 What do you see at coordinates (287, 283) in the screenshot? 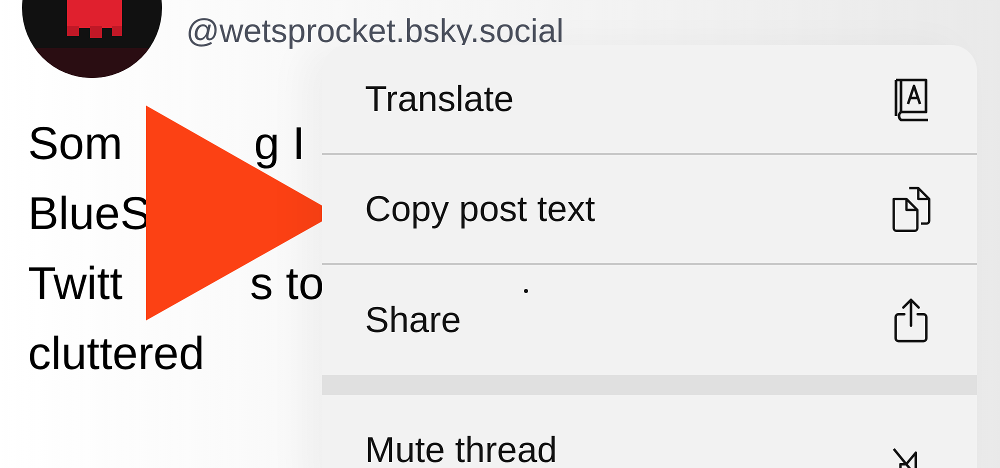
I see `post-text: s to` at bounding box center [287, 283].